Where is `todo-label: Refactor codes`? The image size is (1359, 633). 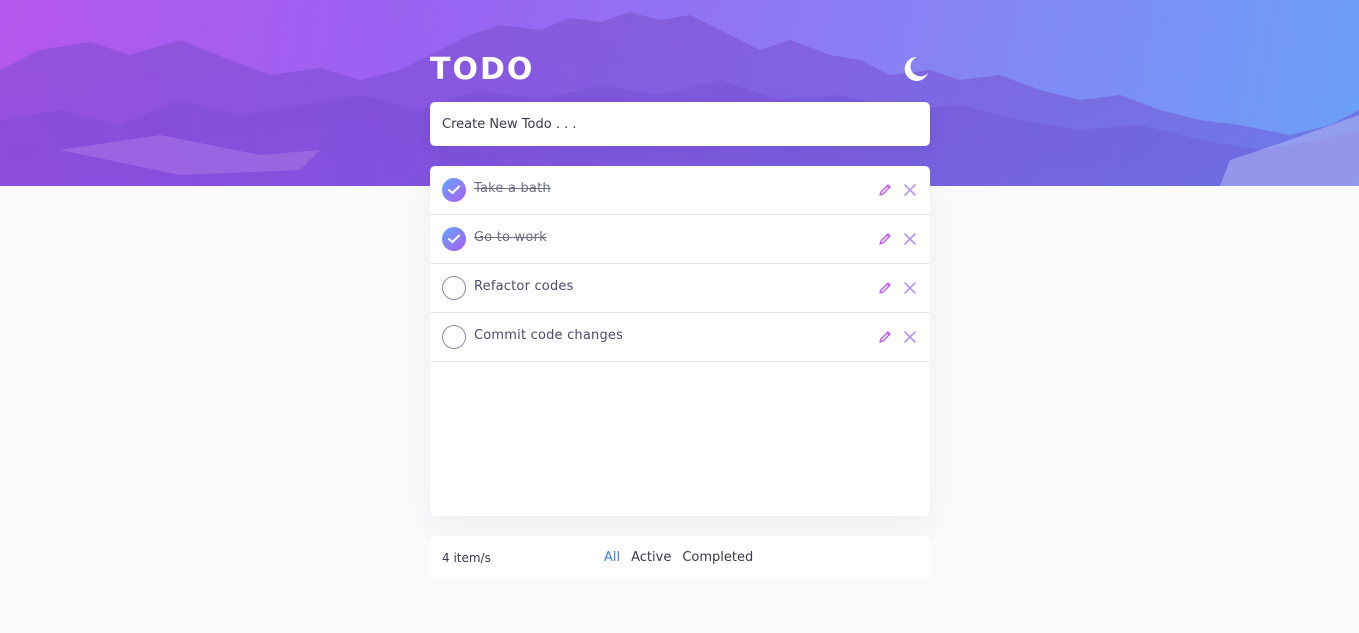
todo-label: Refactor codes is located at coordinates (524, 286).